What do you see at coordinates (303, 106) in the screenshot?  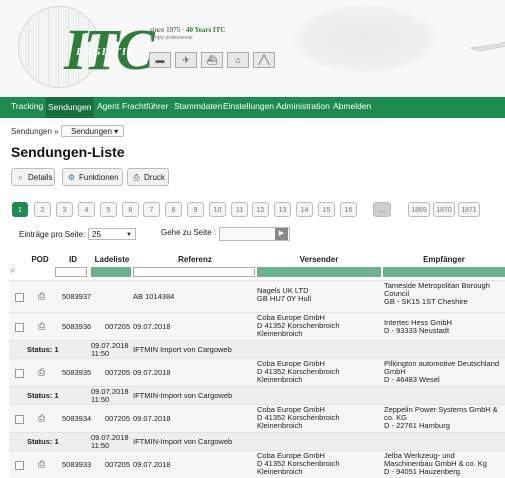 I see `nav-administration: Administration` at bounding box center [303, 106].